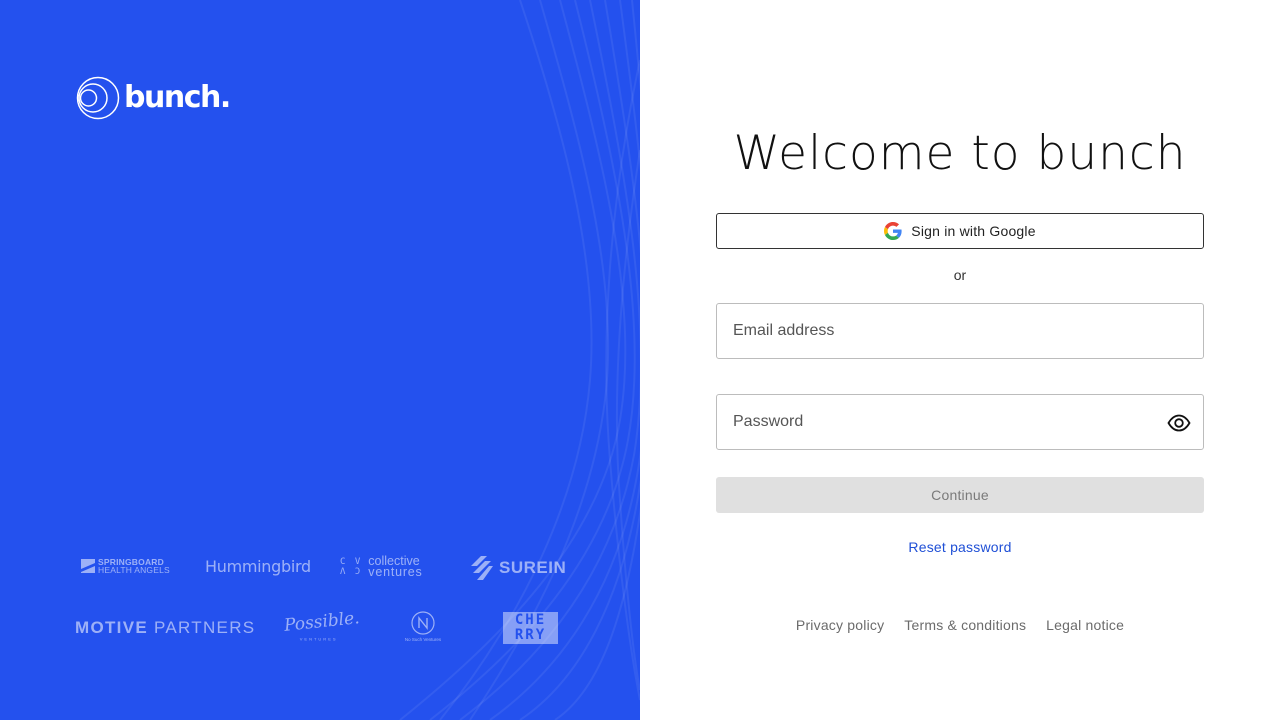 The height and width of the screenshot is (720, 1280). I want to click on terms-conditions-link: Terms & conditions, so click(965, 625).